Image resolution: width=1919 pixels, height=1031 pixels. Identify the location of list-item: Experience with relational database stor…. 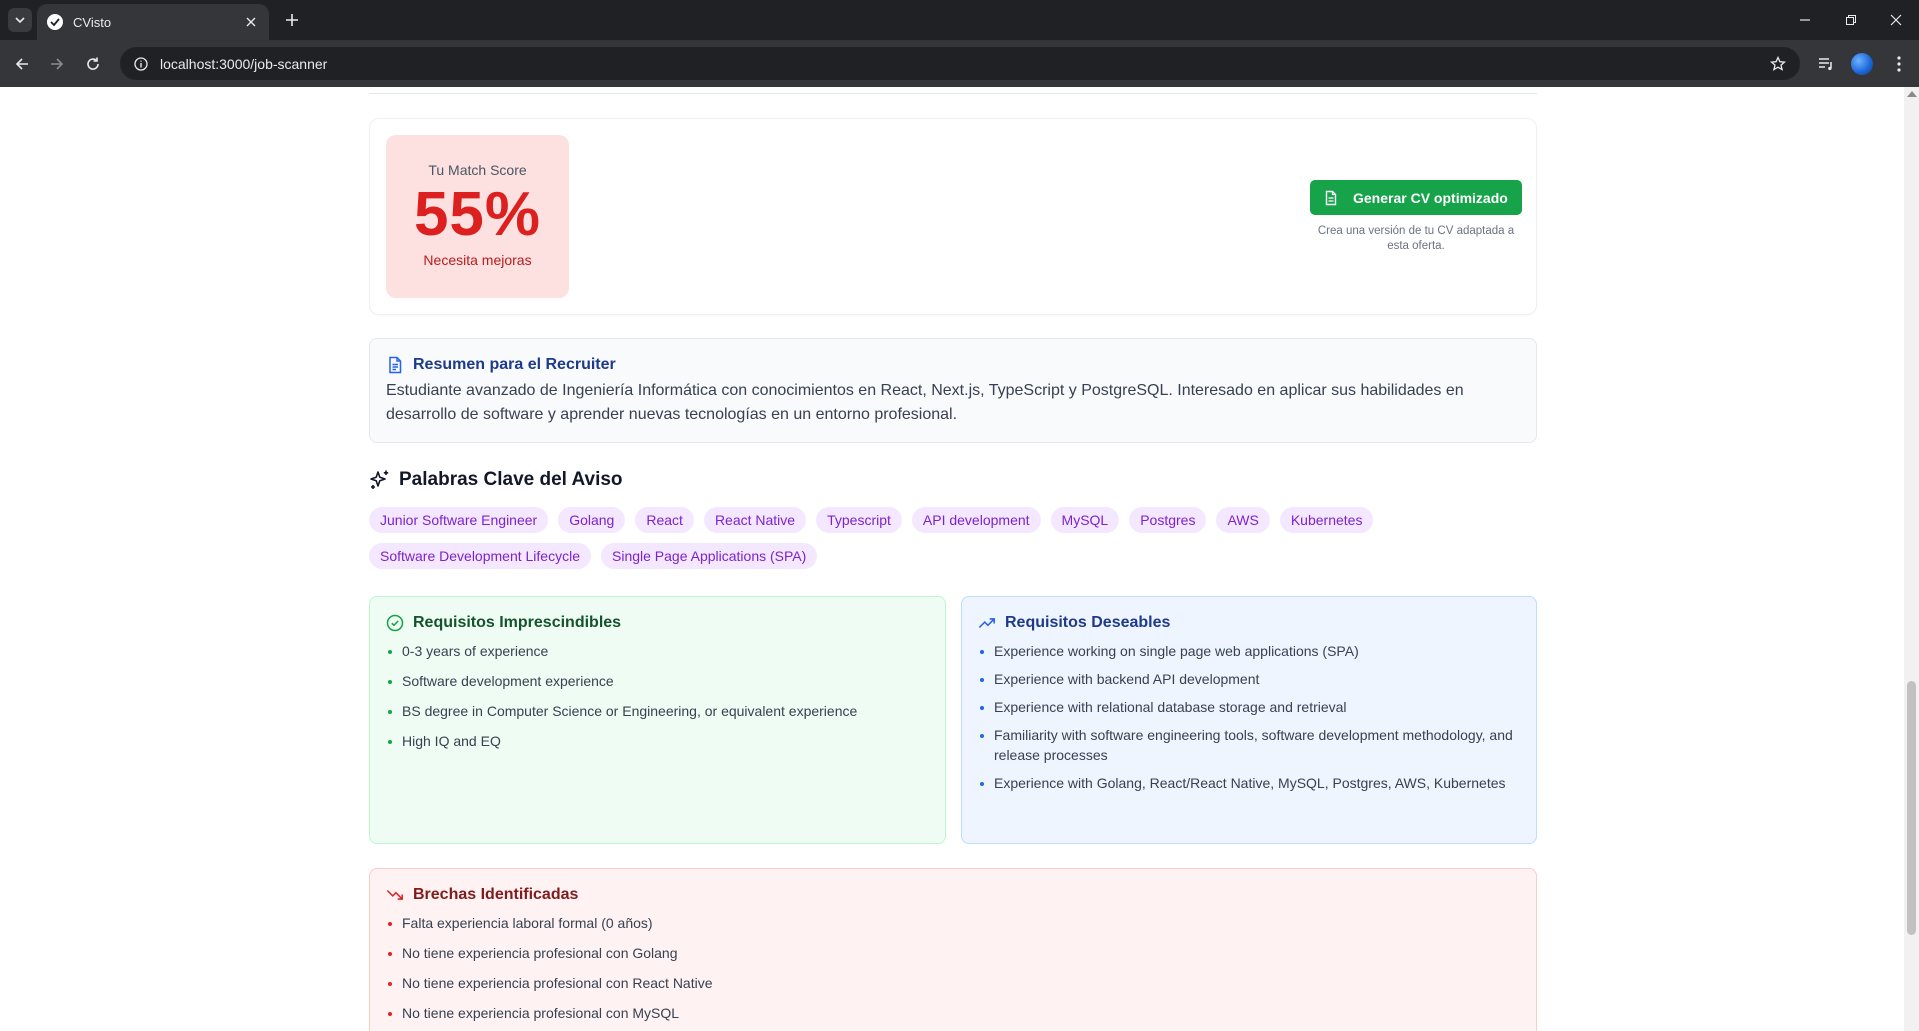
(1249, 707).